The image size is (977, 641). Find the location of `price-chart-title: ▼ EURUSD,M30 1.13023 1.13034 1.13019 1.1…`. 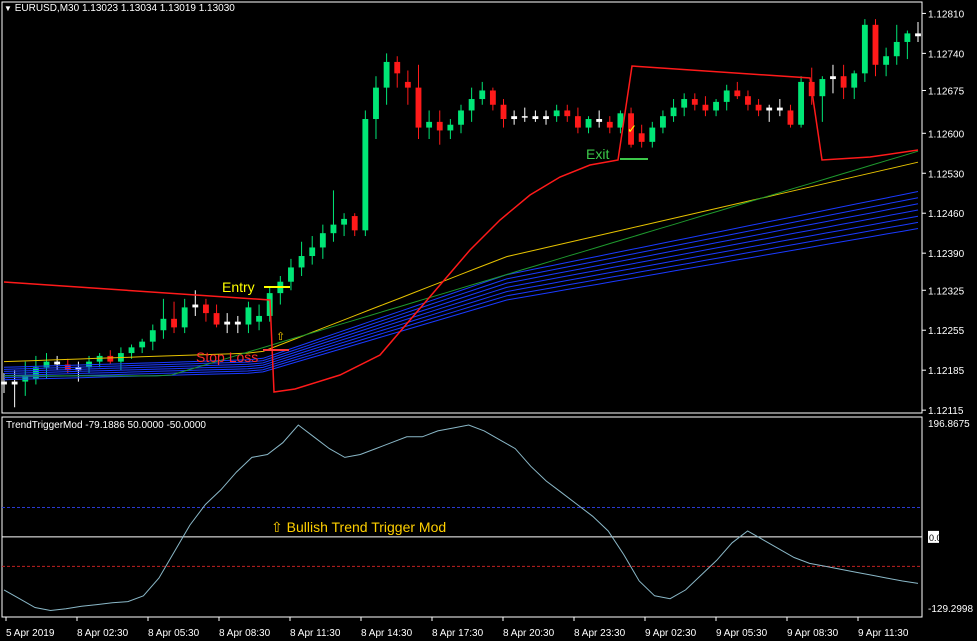

price-chart-title: ▼ EURUSD,M30 1.13023 1.13034 1.13019 1.1… is located at coordinates (119, 8).